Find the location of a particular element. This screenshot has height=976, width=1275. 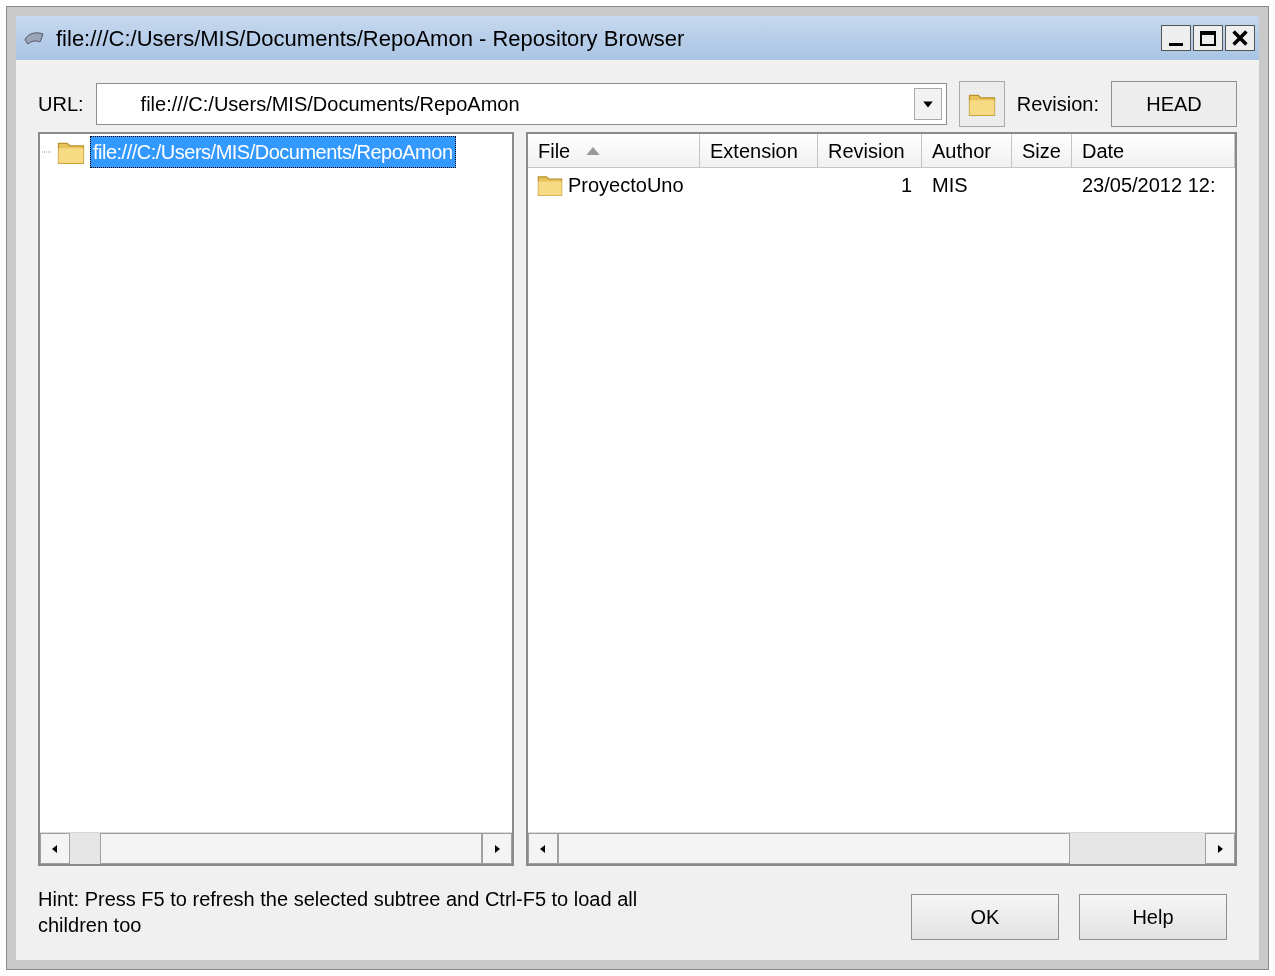

dropdown-icon is located at coordinates (927, 104).